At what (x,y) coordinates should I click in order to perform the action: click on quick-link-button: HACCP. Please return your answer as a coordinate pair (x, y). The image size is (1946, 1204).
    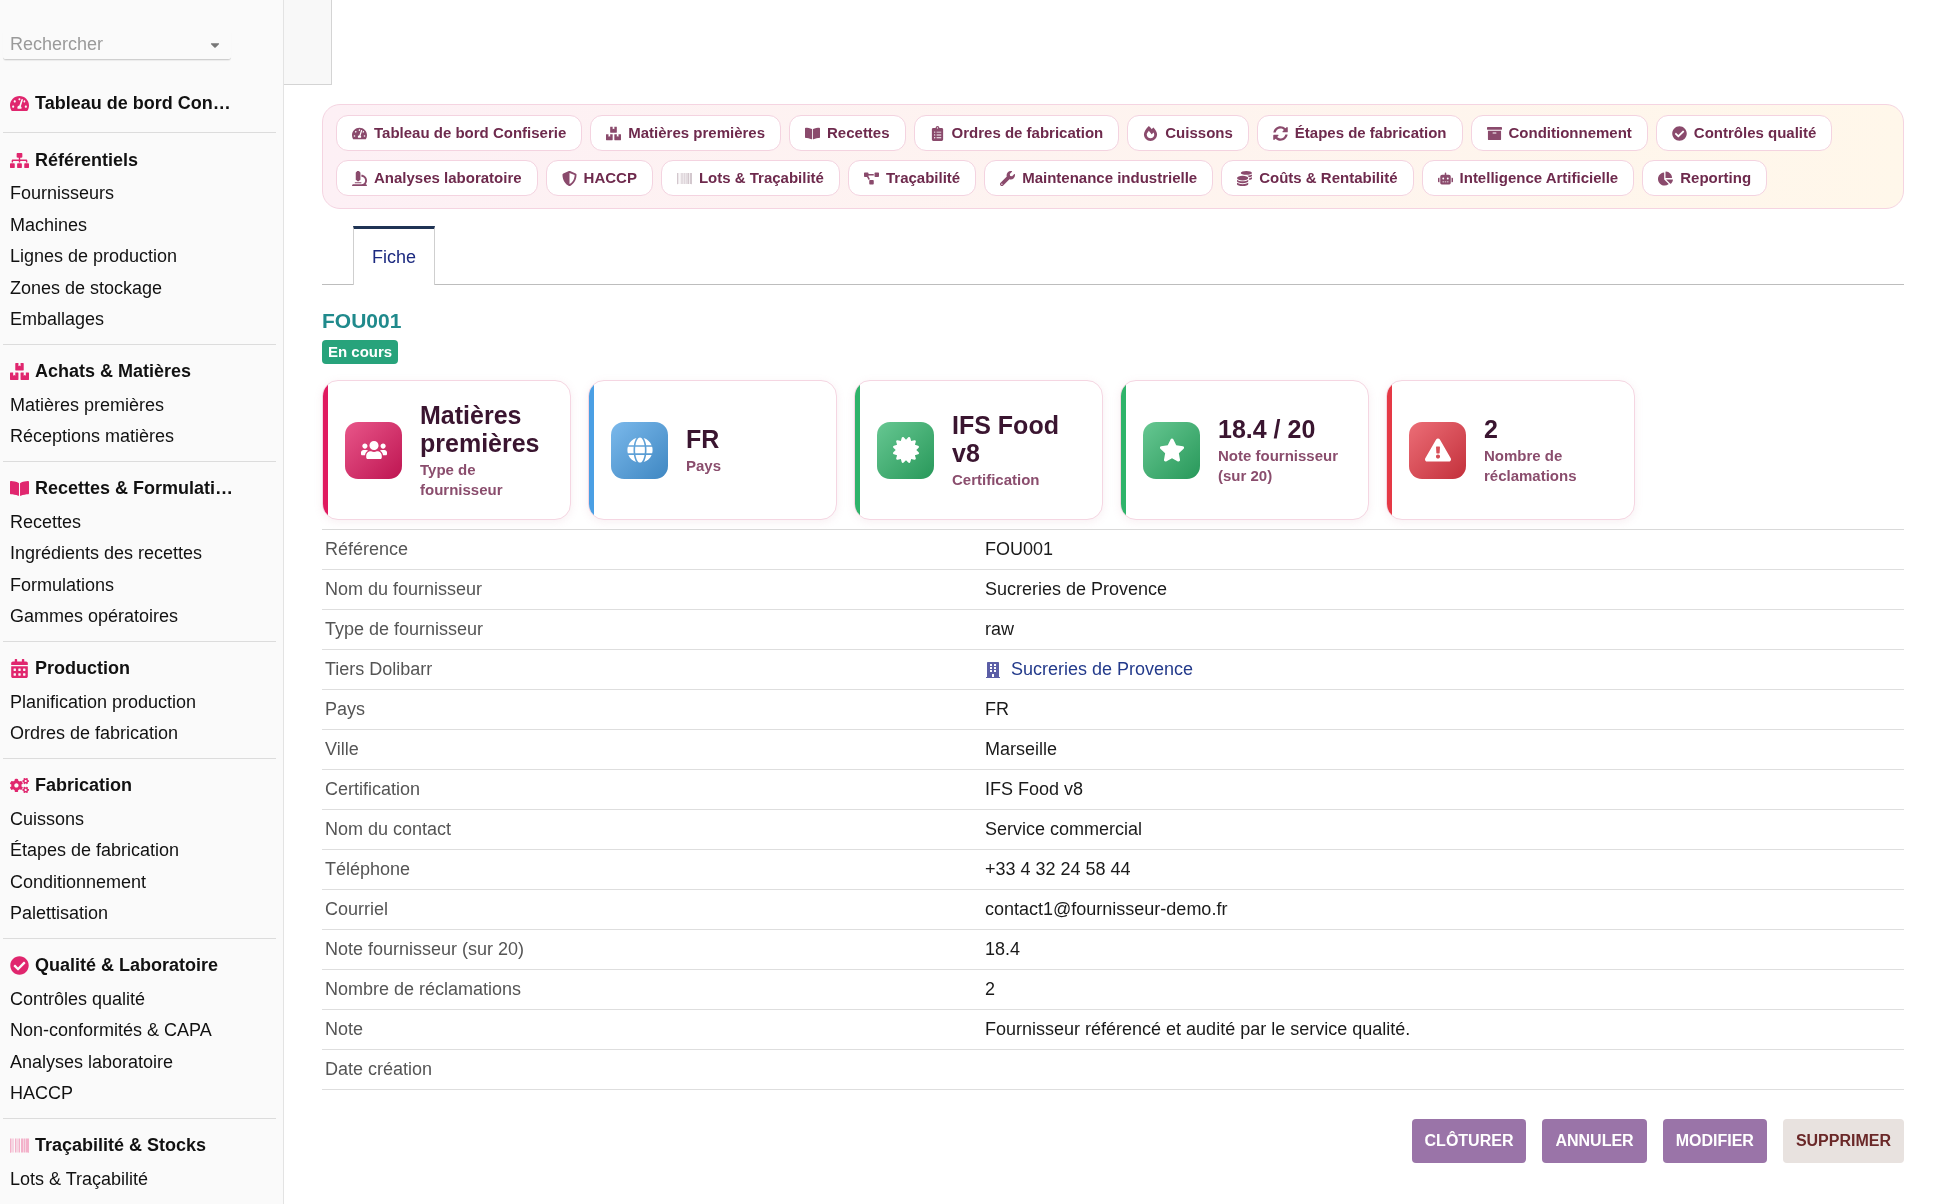
    Looking at the image, I should click on (599, 178).